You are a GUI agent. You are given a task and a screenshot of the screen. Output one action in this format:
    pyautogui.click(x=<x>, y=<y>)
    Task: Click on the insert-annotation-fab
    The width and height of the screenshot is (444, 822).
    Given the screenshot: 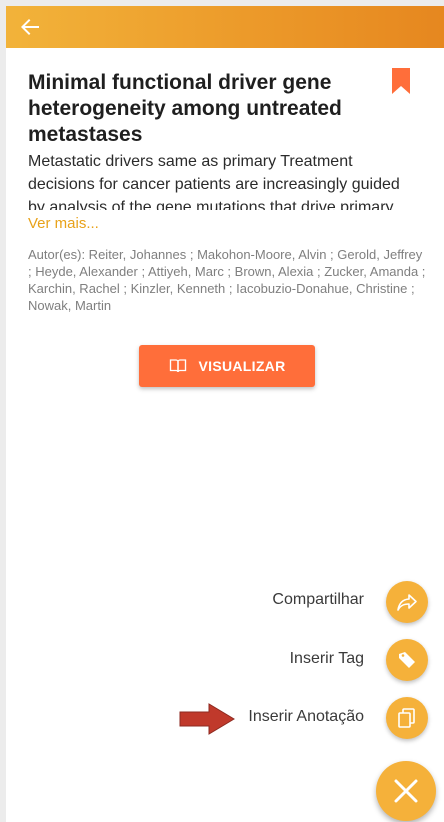 What is the action you would take?
    pyautogui.click(x=407, y=718)
    